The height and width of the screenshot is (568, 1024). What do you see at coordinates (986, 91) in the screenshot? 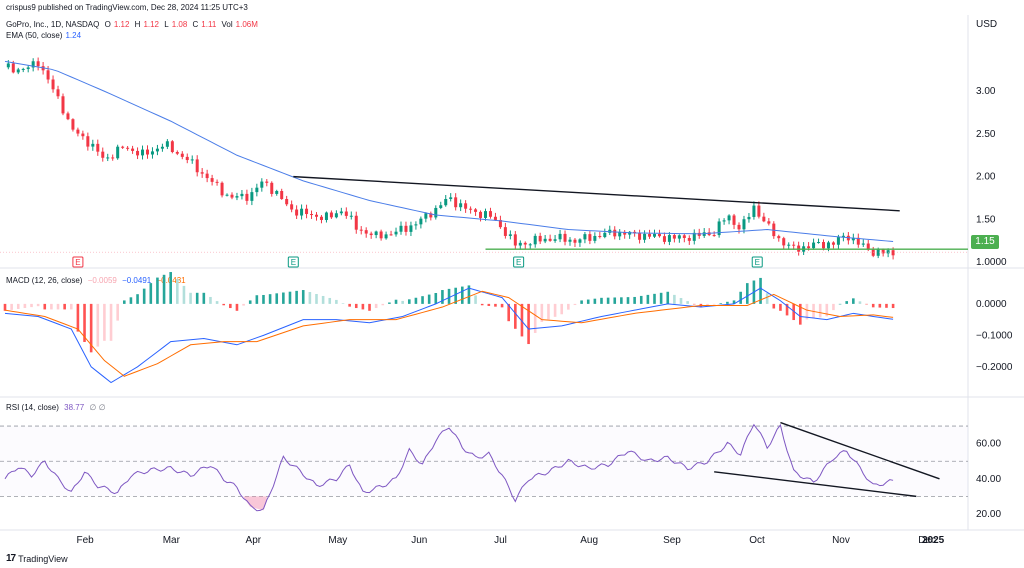
I see `price-tick-label: 3.00` at bounding box center [986, 91].